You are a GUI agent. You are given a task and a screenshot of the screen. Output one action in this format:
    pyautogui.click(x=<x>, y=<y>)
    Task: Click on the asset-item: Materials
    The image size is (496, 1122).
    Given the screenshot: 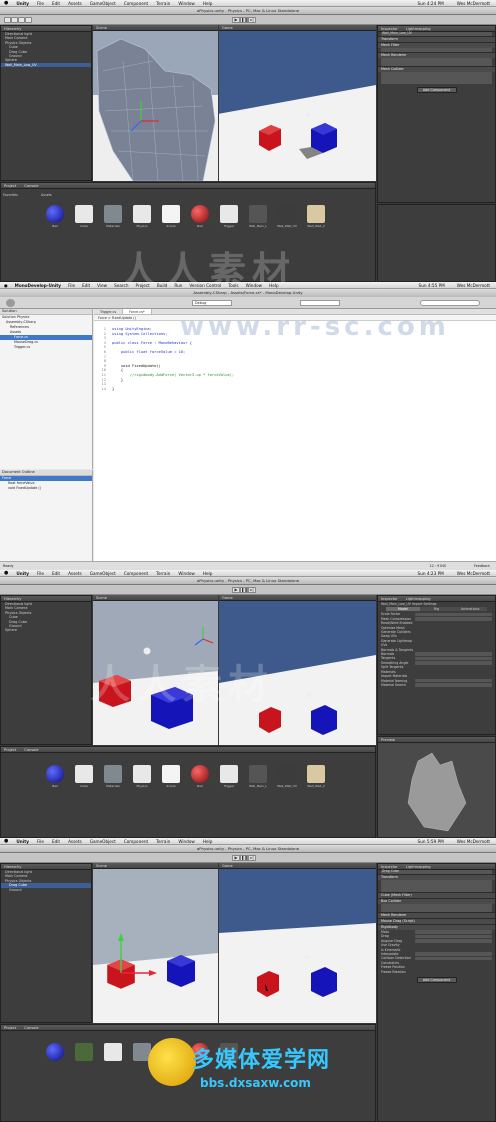 What is the action you would take?
    pyautogui.click(x=113, y=216)
    